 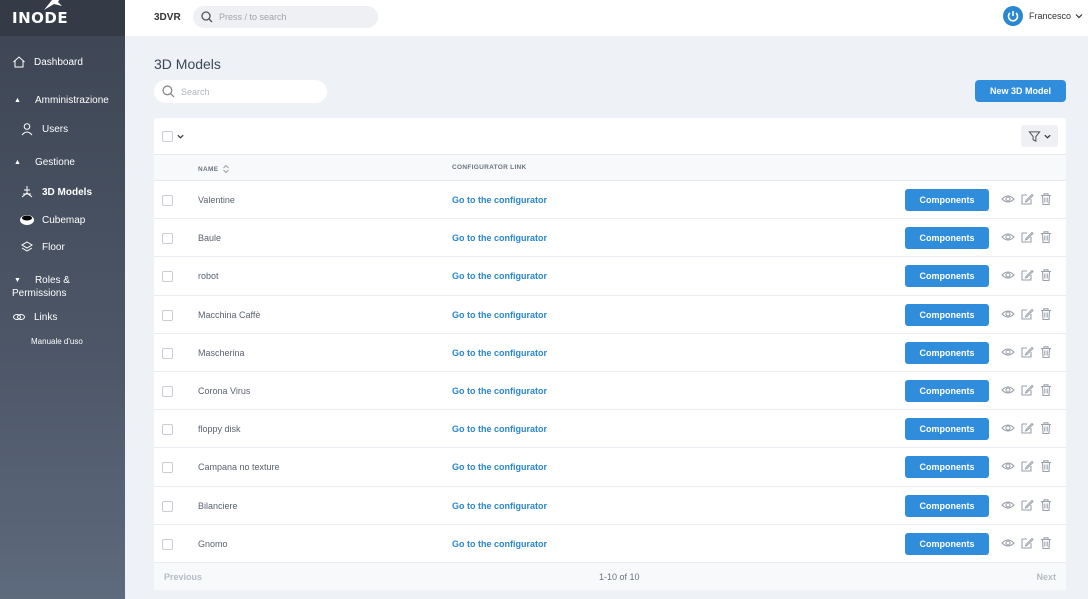 I want to click on model-name: Gnomo, so click(x=213, y=543).